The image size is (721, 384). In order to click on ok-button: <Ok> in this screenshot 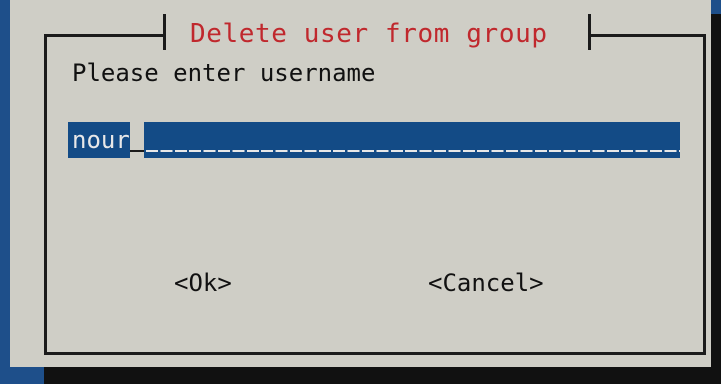, I will do `click(203, 283)`.